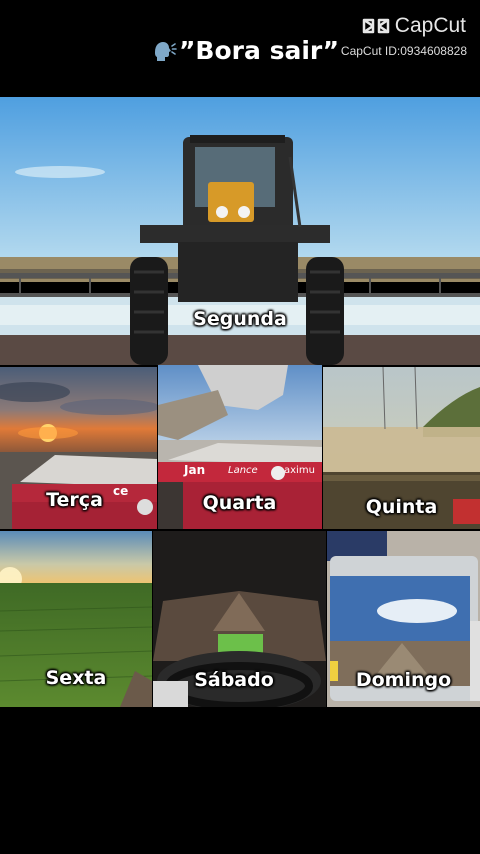 This screenshot has height=854, width=480. I want to click on day-label-quinta: Quinta, so click(401, 507).